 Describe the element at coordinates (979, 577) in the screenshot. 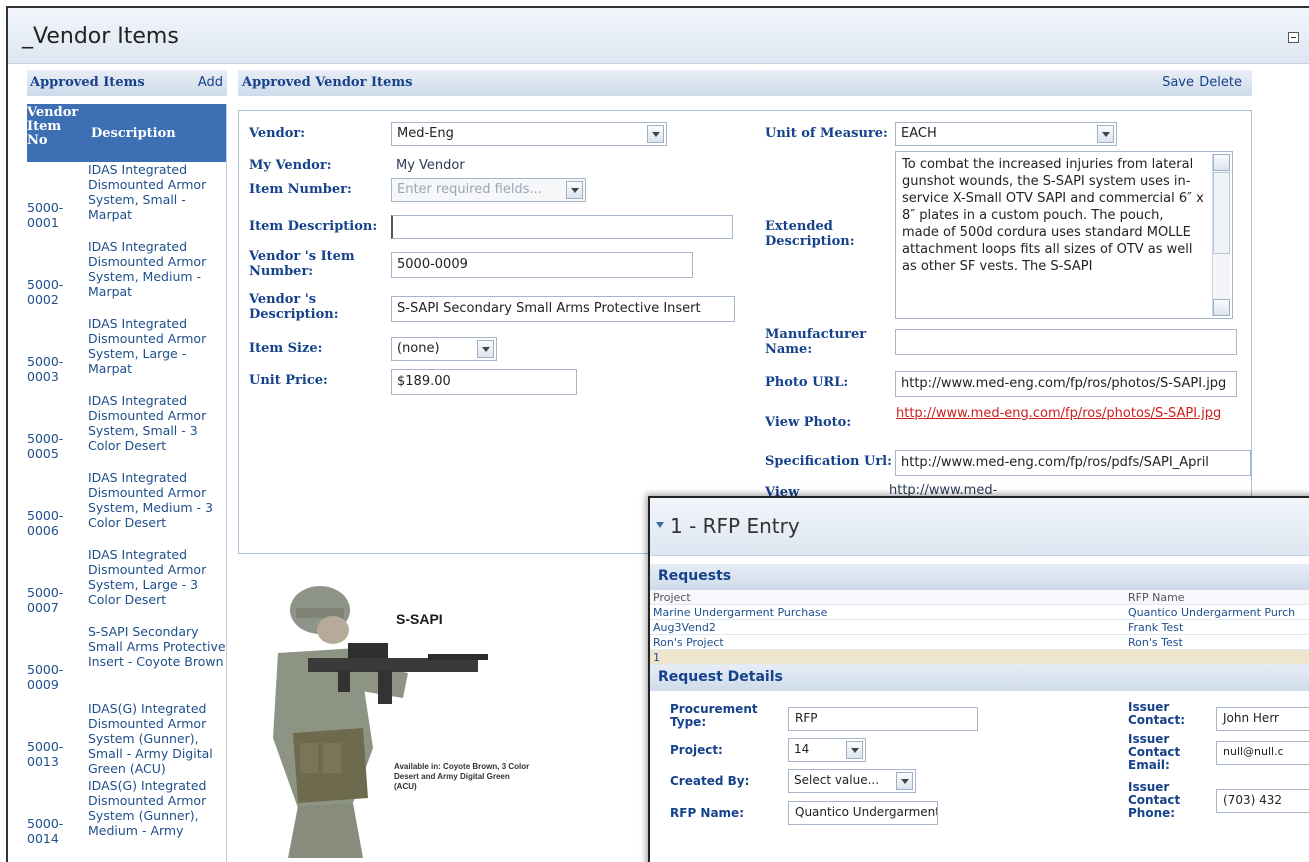

I see `requests-header: Requests` at that location.